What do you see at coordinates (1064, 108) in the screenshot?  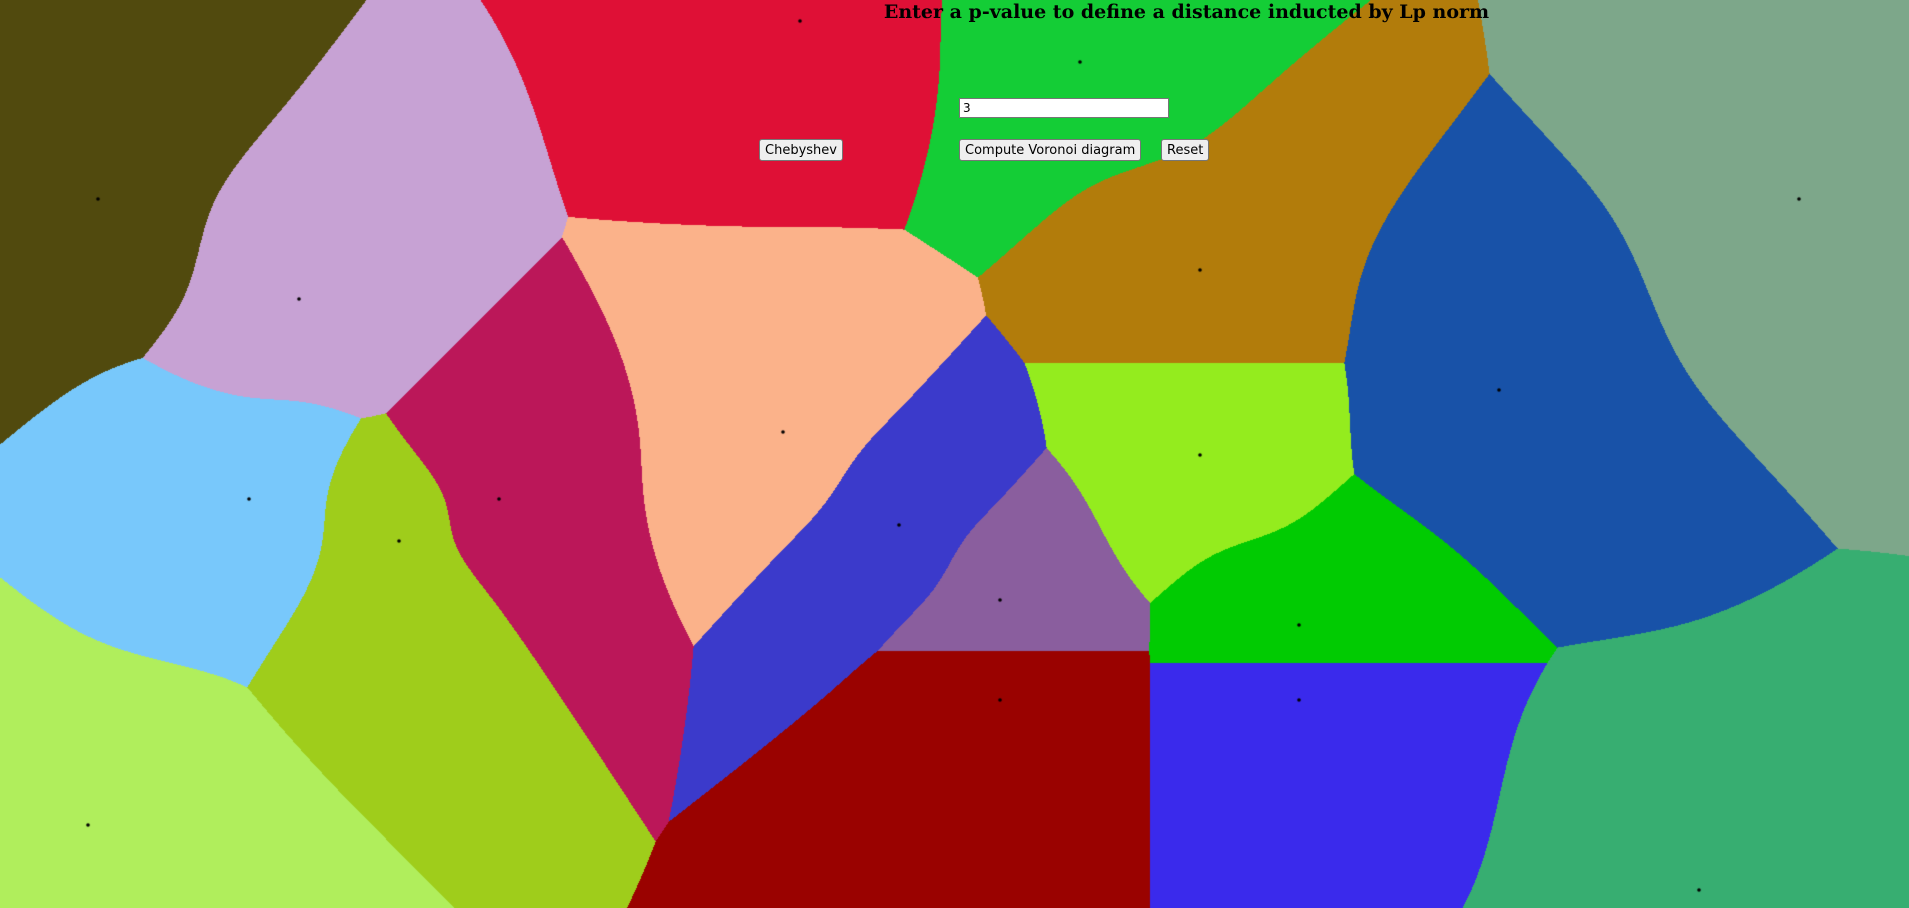 I see `p-value-input` at bounding box center [1064, 108].